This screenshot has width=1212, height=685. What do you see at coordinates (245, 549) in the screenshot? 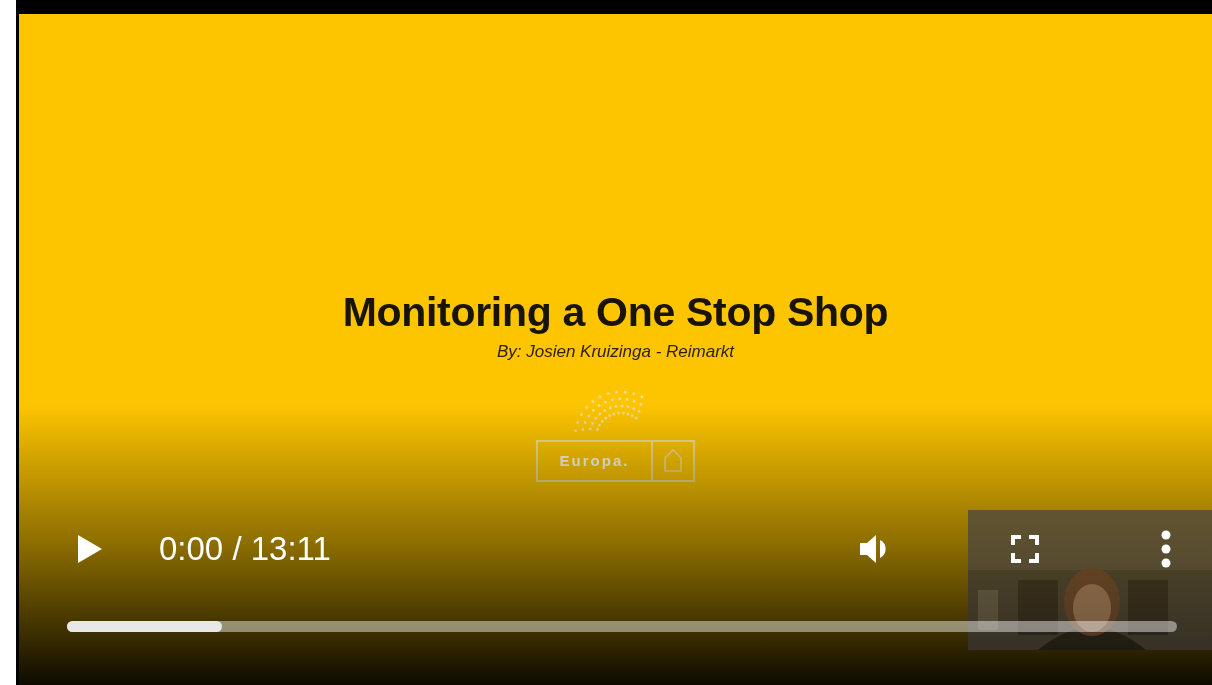
I see `time-display: 0:00 / 13:11` at bounding box center [245, 549].